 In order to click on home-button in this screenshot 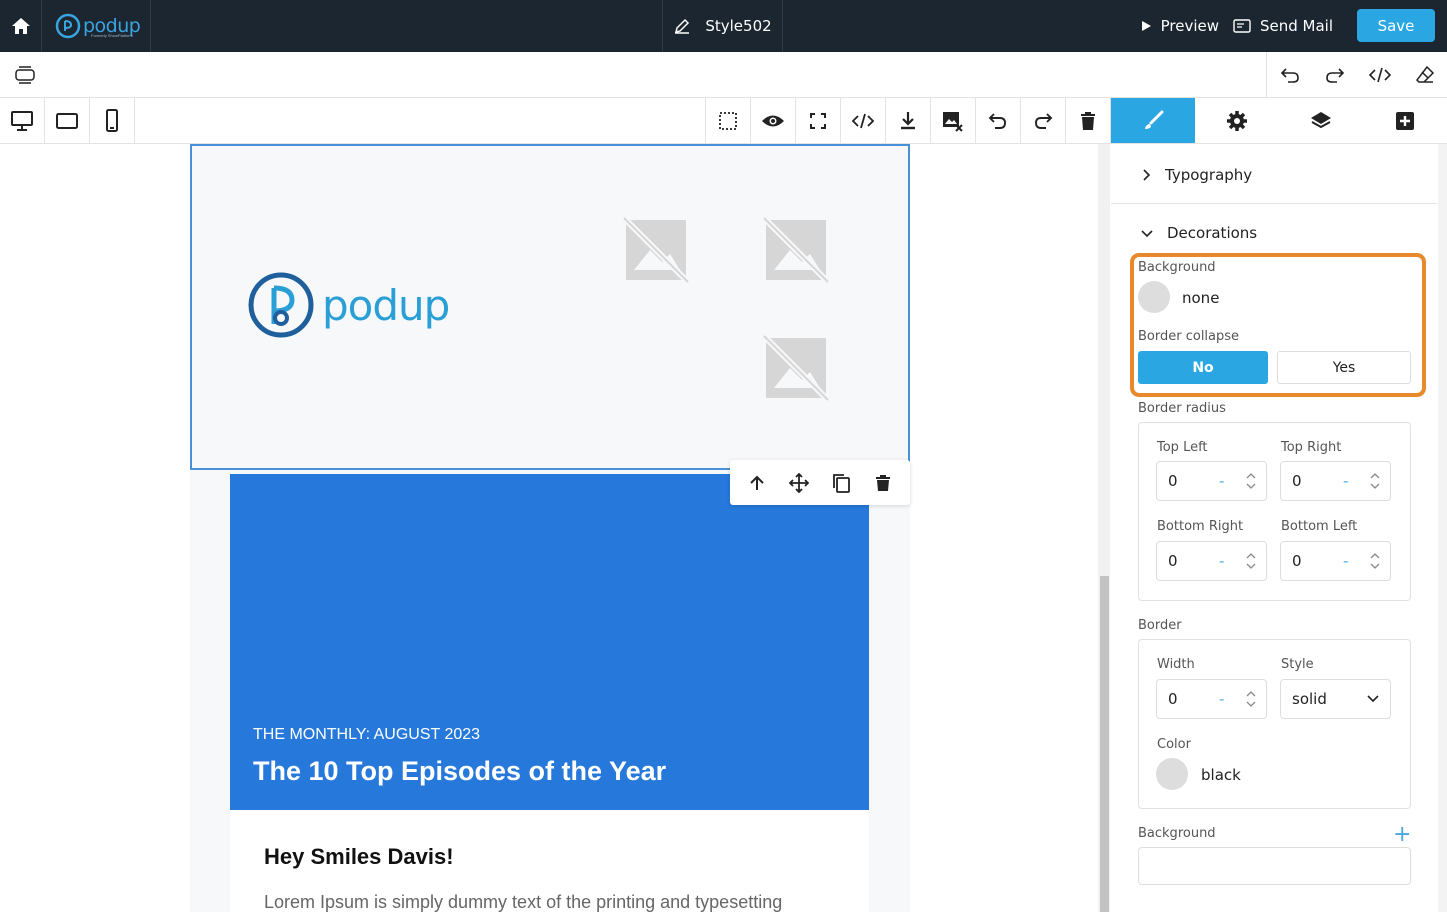, I will do `click(21, 26)`.